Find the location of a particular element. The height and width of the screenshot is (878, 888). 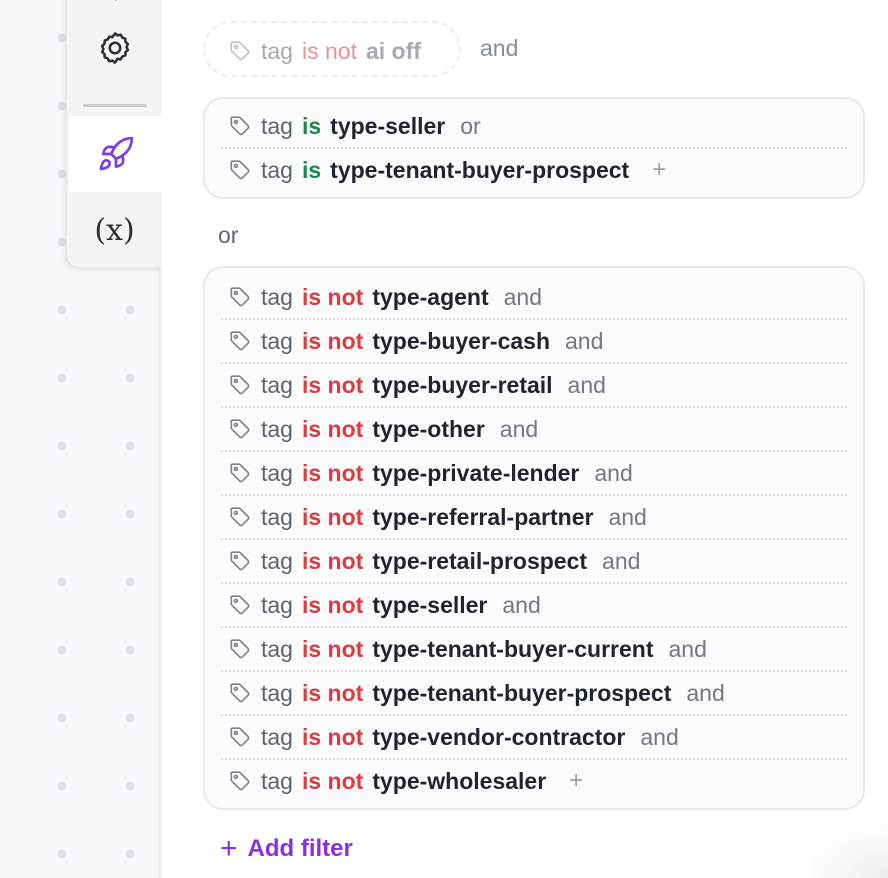

filter-value: type-agent is located at coordinates (430, 297).